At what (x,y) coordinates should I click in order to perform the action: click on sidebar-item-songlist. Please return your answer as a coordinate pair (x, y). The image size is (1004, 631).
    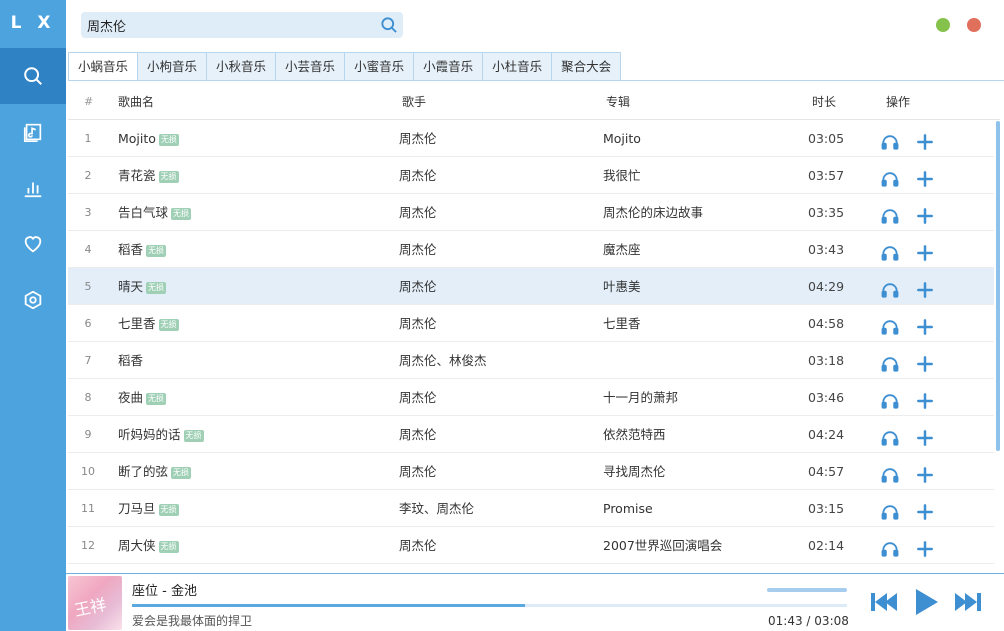
    Looking at the image, I should click on (33, 132).